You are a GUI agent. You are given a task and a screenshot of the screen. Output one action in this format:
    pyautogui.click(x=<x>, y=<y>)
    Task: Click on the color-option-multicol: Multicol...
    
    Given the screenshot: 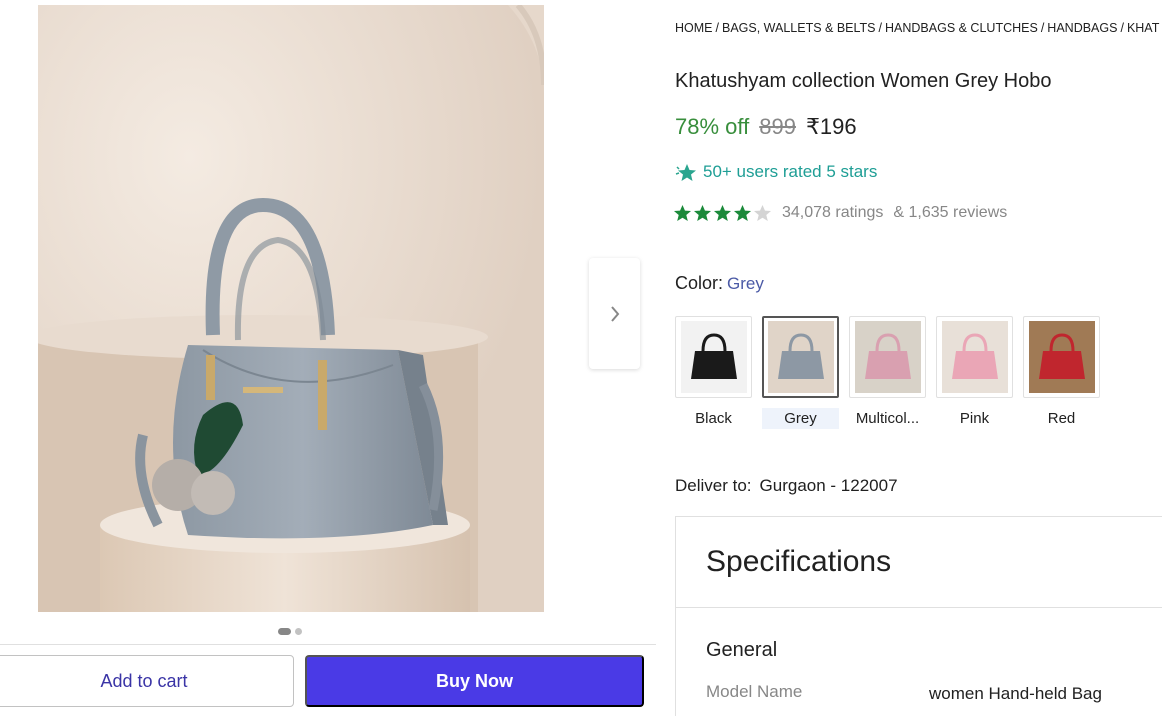 What is the action you would take?
    pyautogui.click(x=887, y=372)
    